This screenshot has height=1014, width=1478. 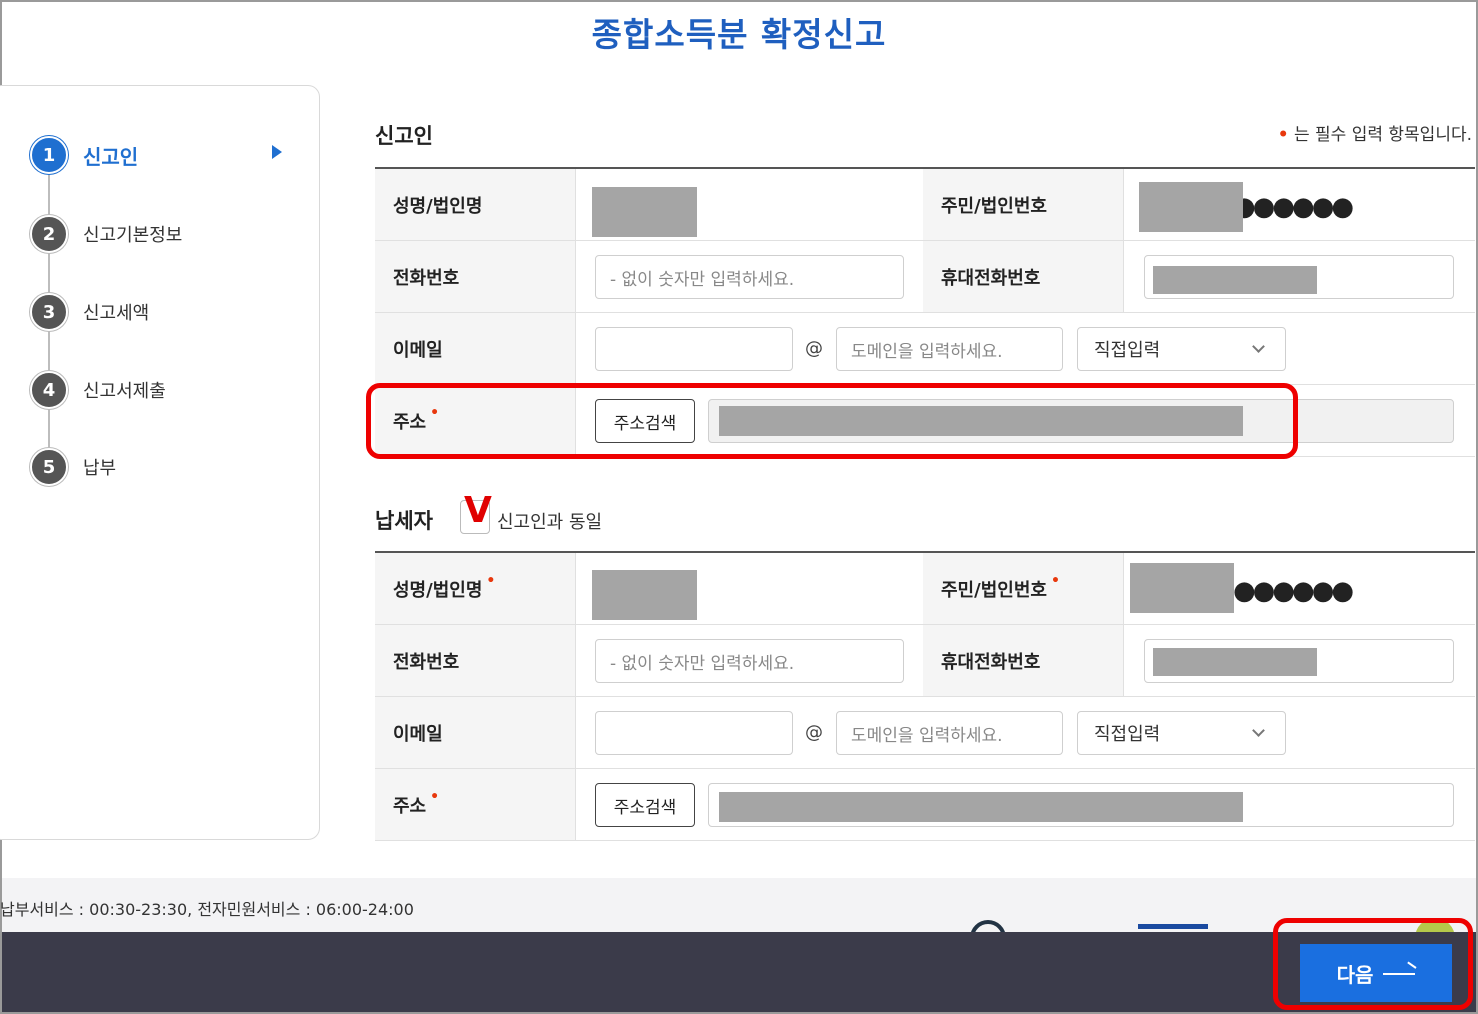 I want to click on address-label-text: 주소, so click(x=410, y=806).